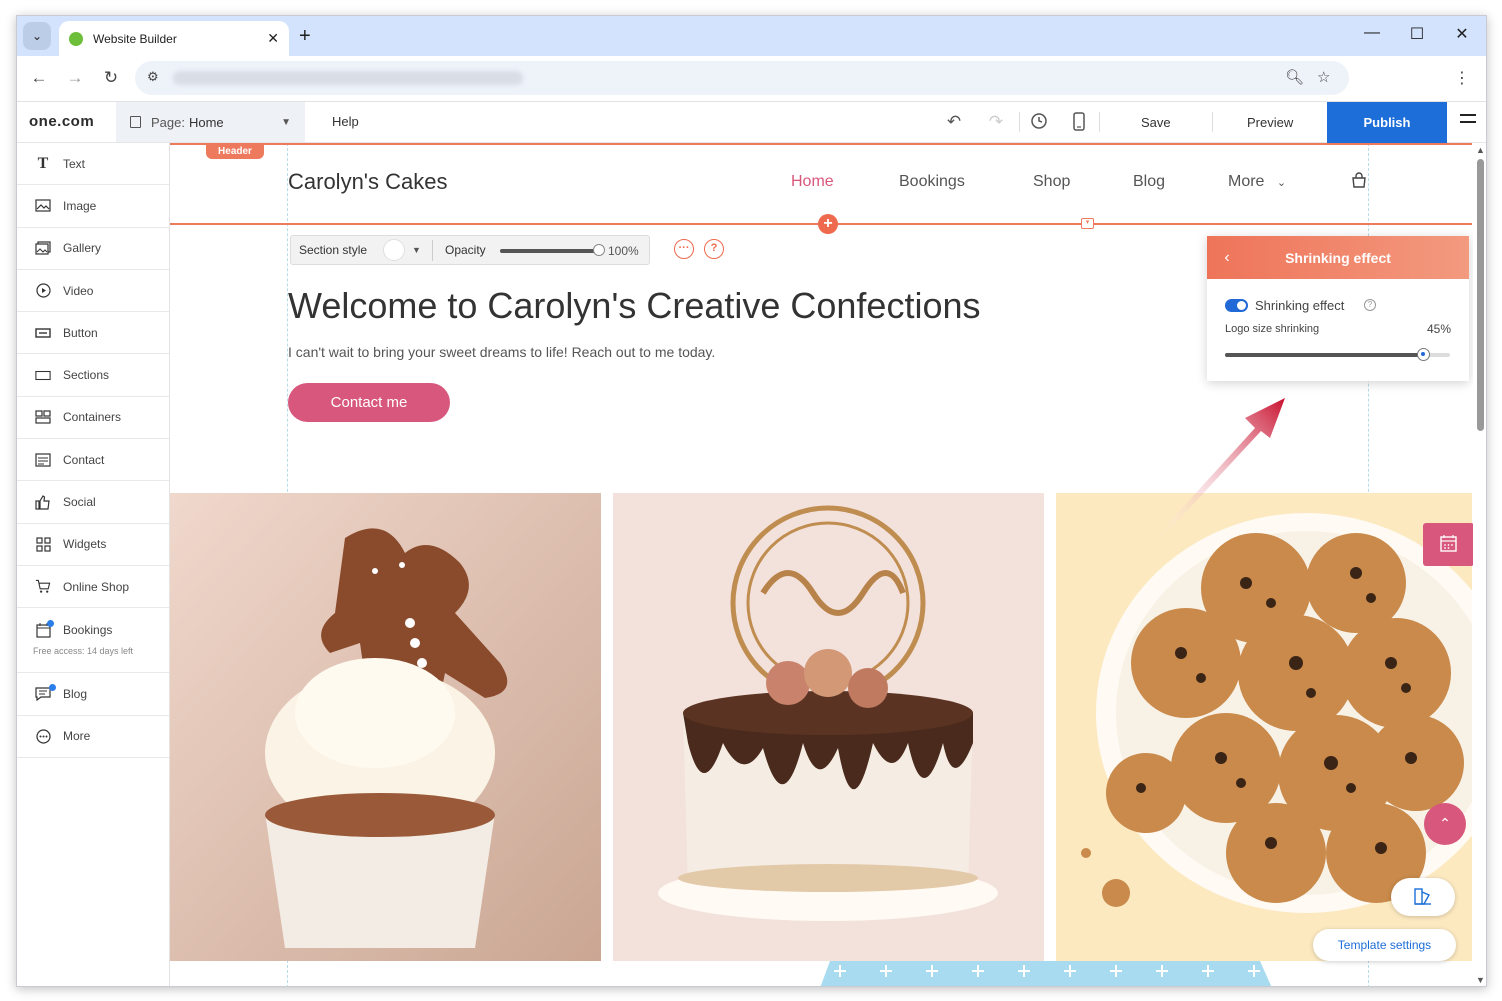 The width and height of the screenshot is (1502, 1001). I want to click on undo-icon: ↶, so click(954, 122).